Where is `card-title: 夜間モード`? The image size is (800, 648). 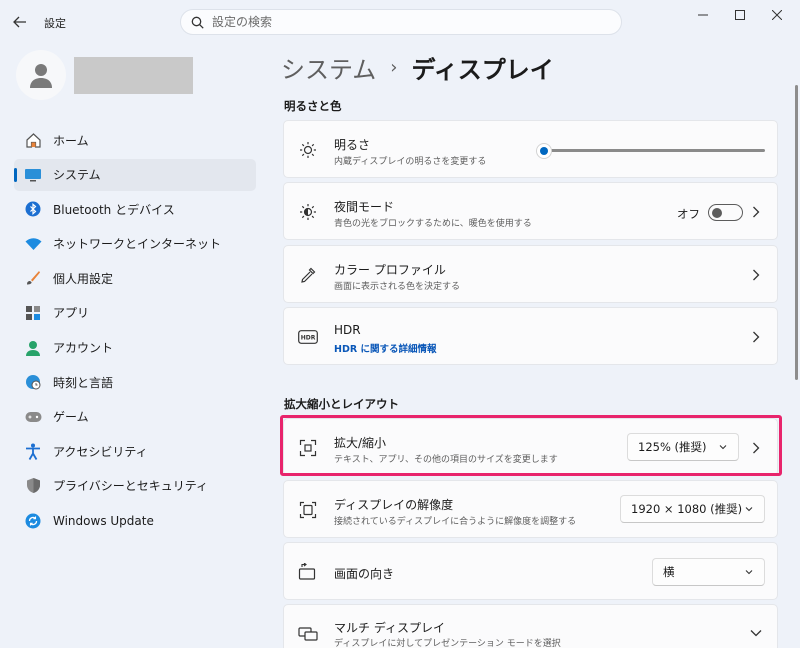
card-title: 夜間モード is located at coordinates (364, 207).